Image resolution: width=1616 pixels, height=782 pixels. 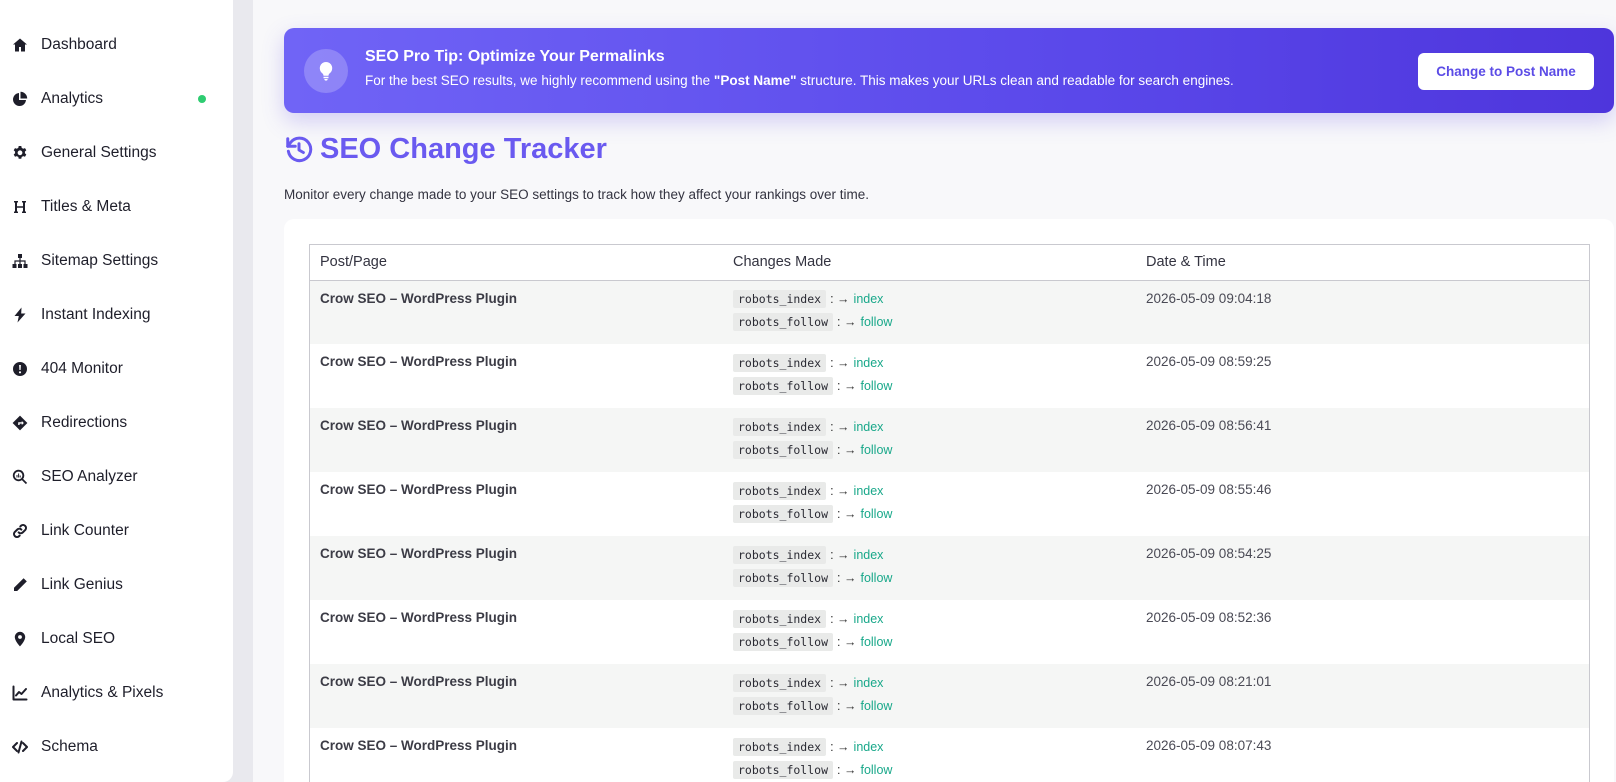 What do you see at coordinates (1362, 632) in the screenshot?
I see `date-cell: 2026-05-09 08:52:36` at bounding box center [1362, 632].